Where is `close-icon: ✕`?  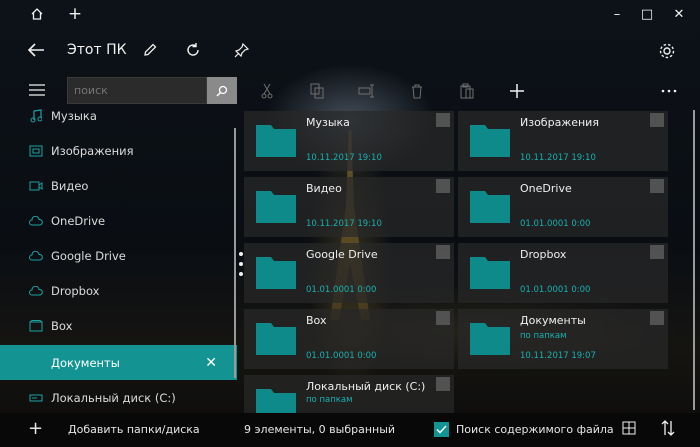
close-icon: ✕ is located at coordinates (211, 363).